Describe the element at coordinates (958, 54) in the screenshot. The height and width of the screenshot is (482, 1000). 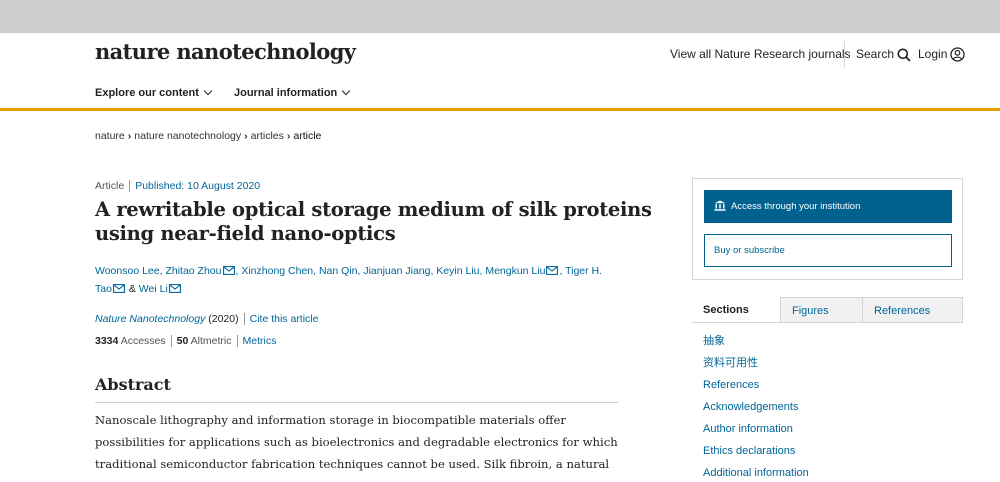
I see `user-icon` at that location.